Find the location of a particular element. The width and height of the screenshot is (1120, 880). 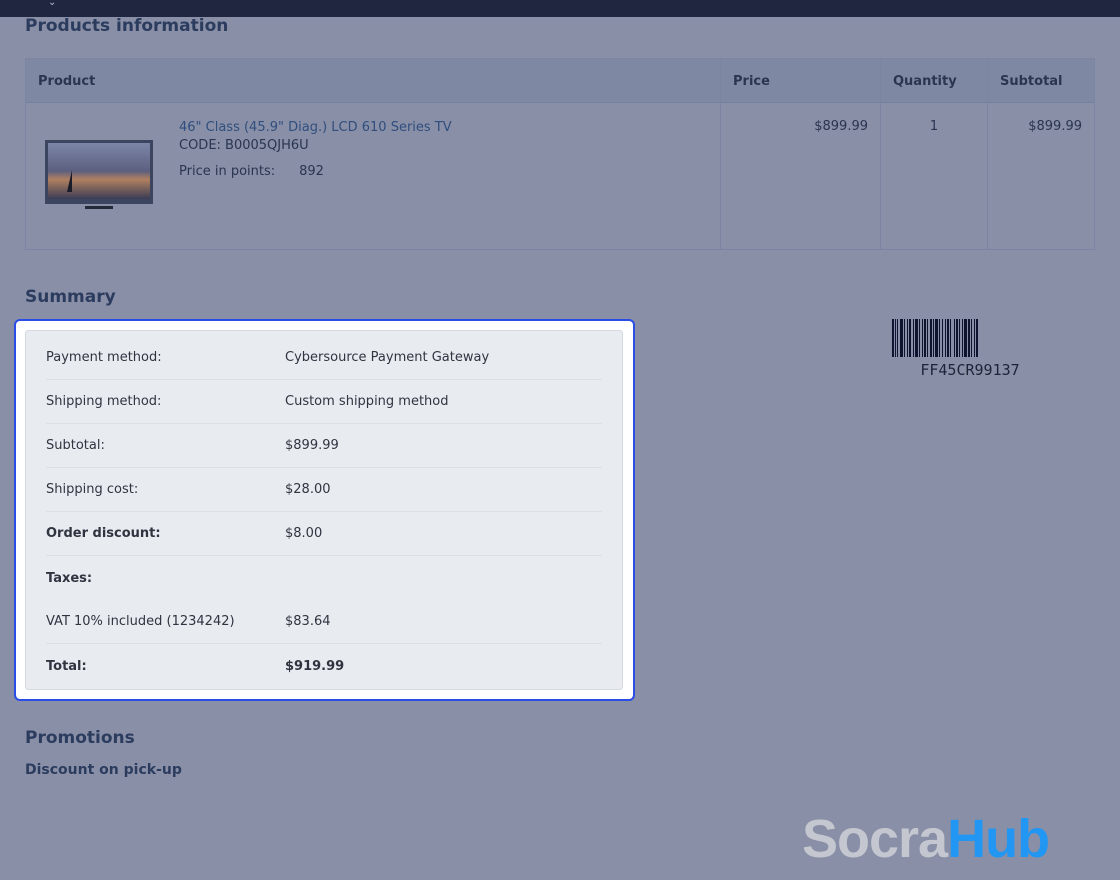

barcode-image is located at coordinates (970, 338).